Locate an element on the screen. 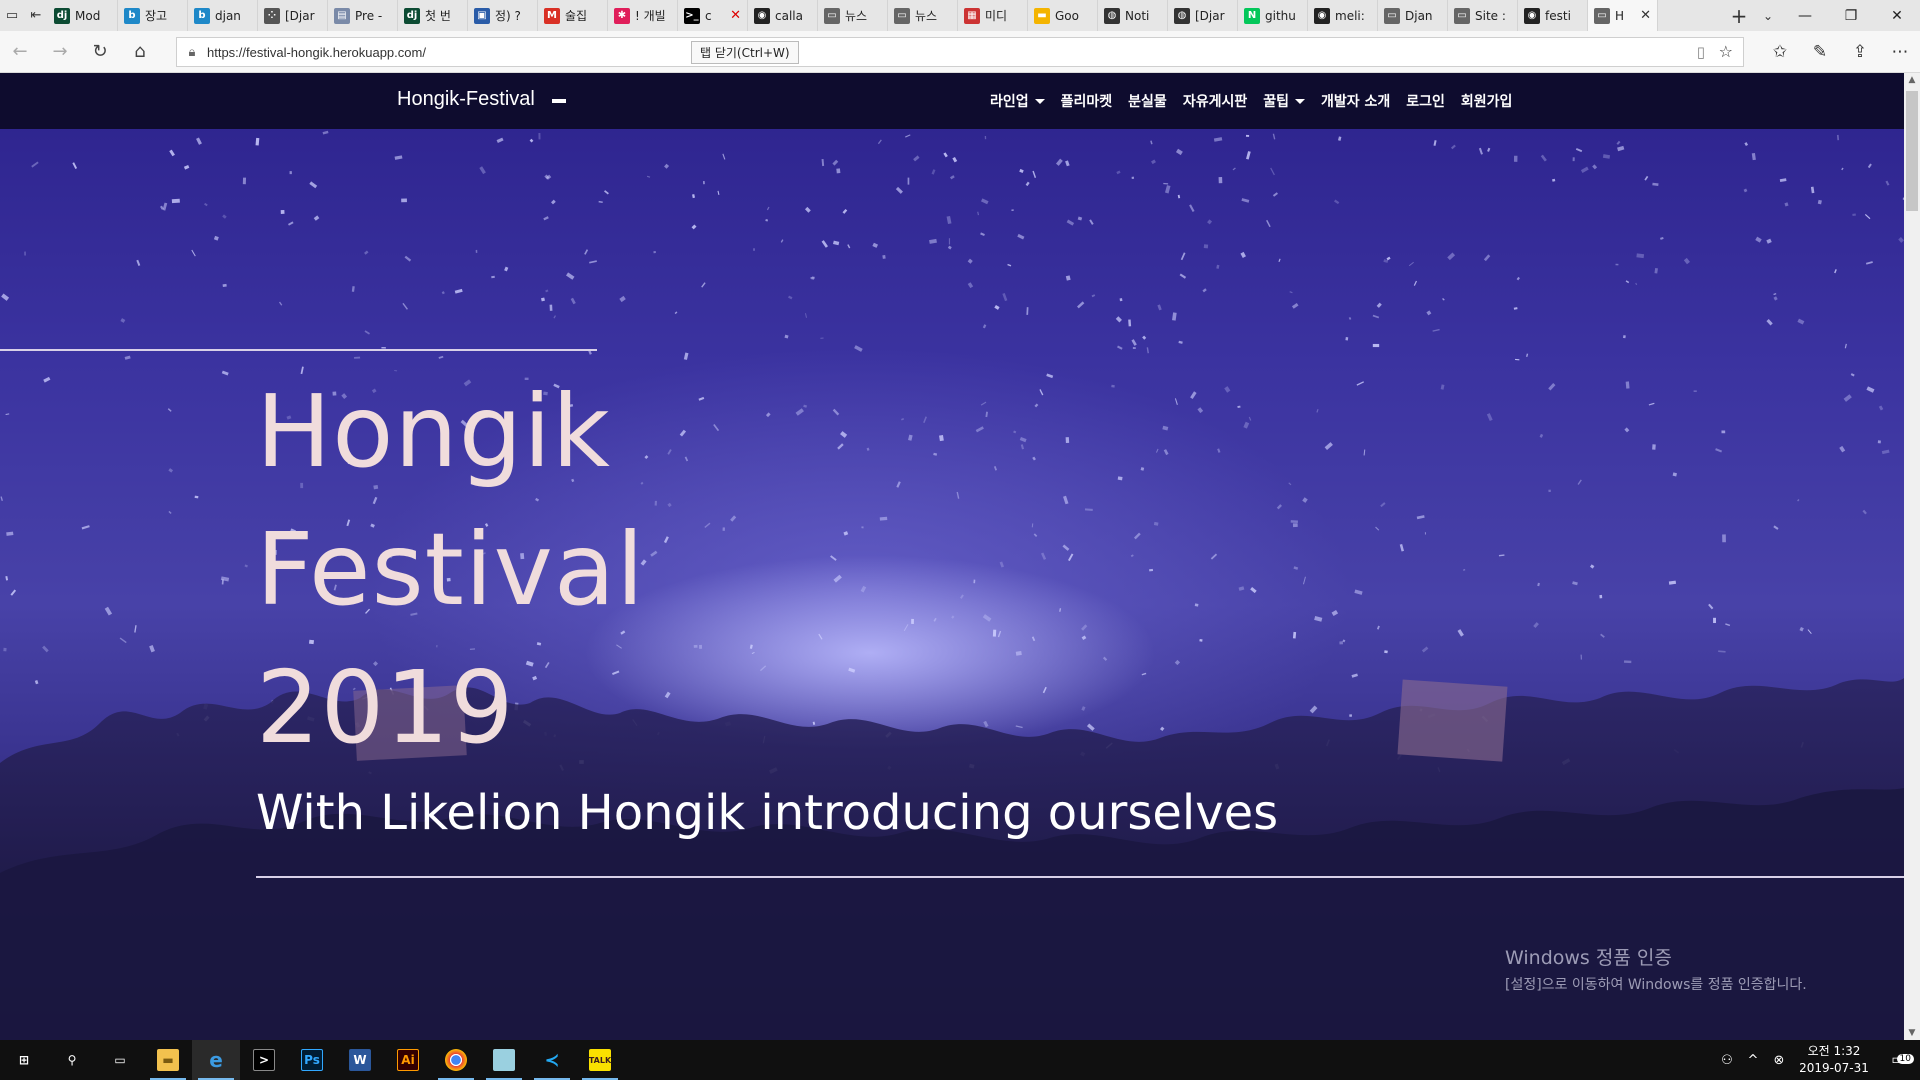 This screenshot has width=1920, height=1080. system-tray: ⚇ ^ ⊗ 오전 1:32 2019-07-31 ▭ 10 is located at coordinates (1817, 1060).